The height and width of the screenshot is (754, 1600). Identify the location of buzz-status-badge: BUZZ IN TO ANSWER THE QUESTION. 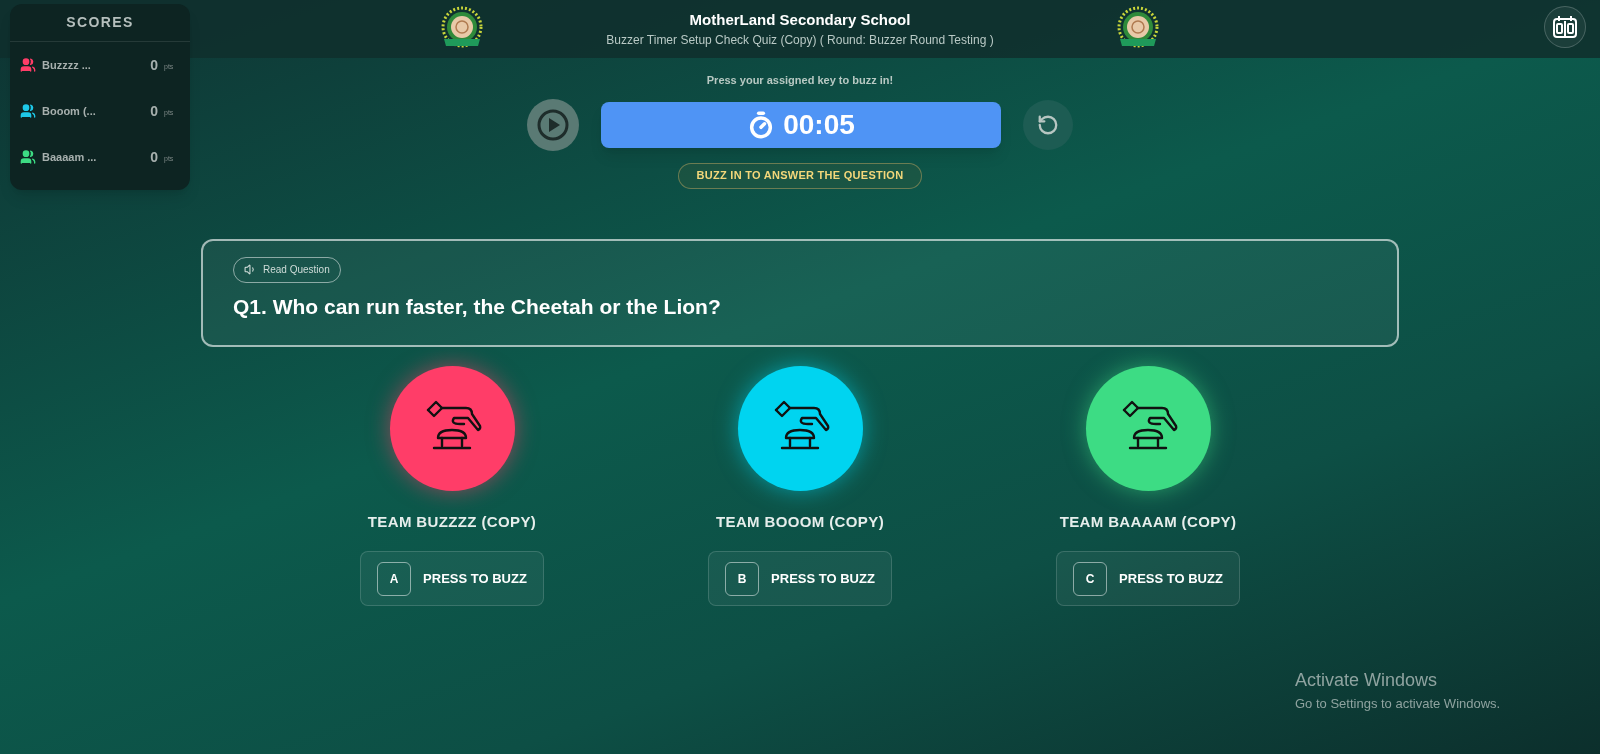
(800, 175).